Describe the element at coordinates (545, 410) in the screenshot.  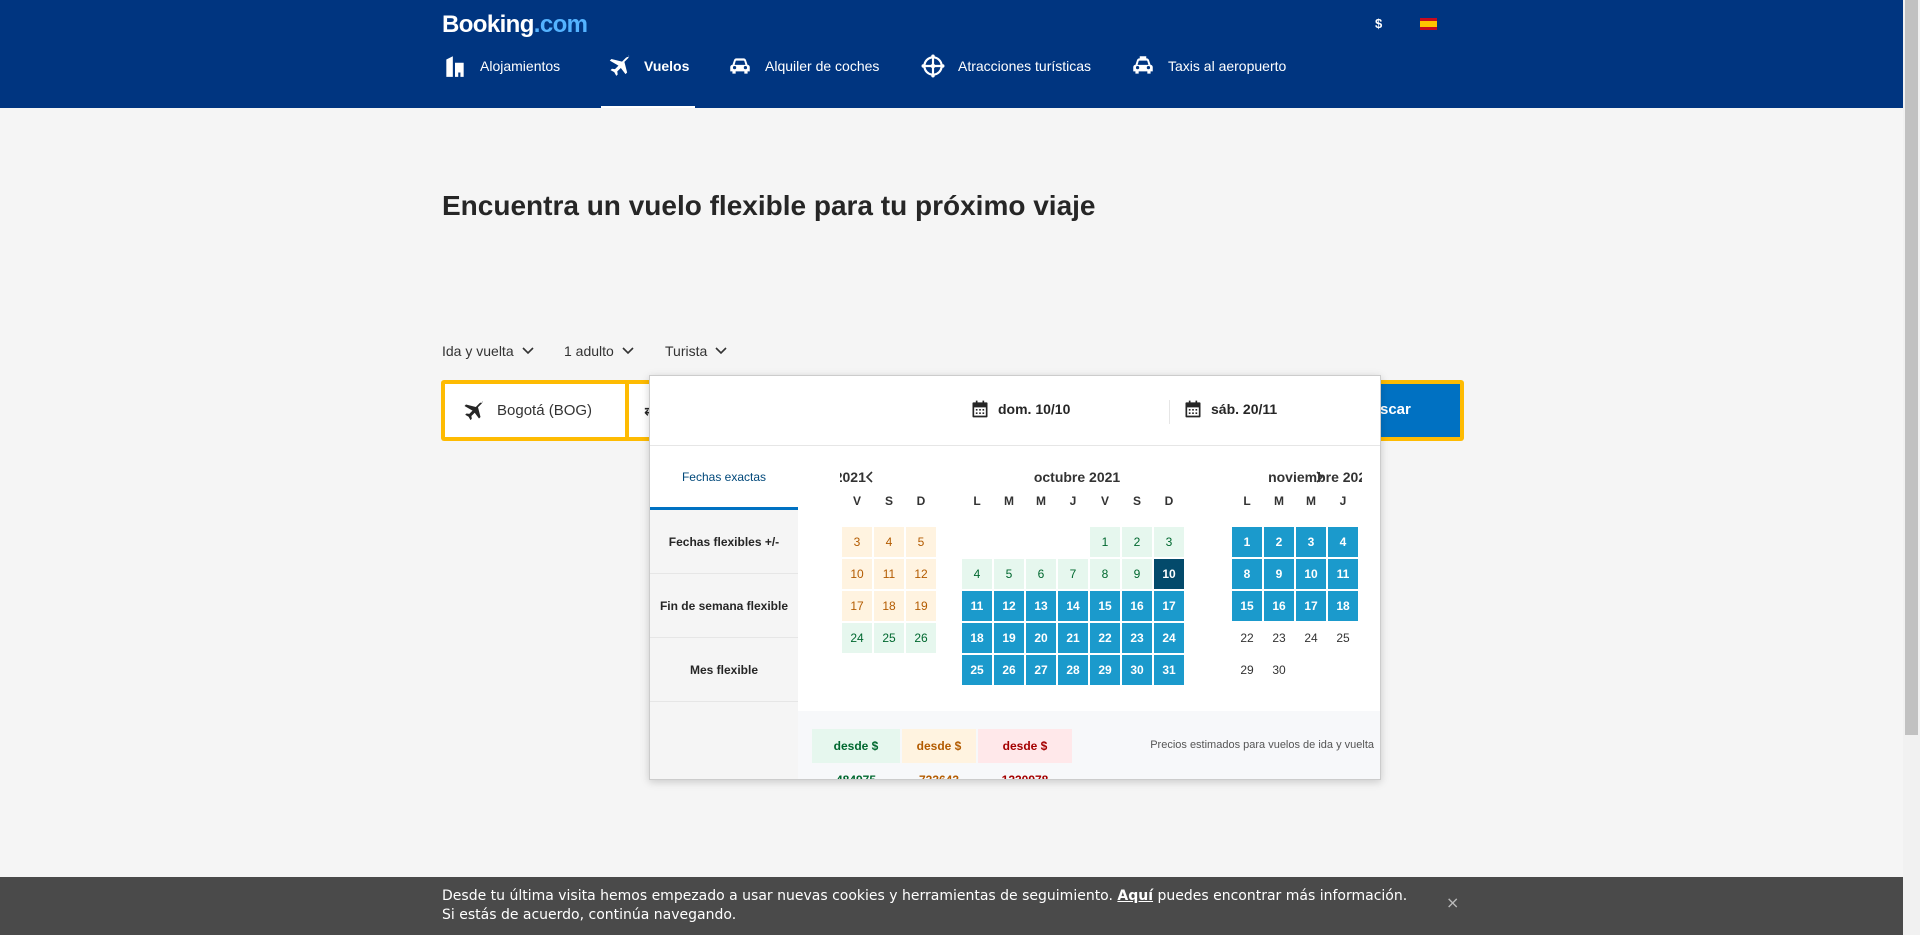
I see `origin-value: Bogotá (BOG)` at that location.